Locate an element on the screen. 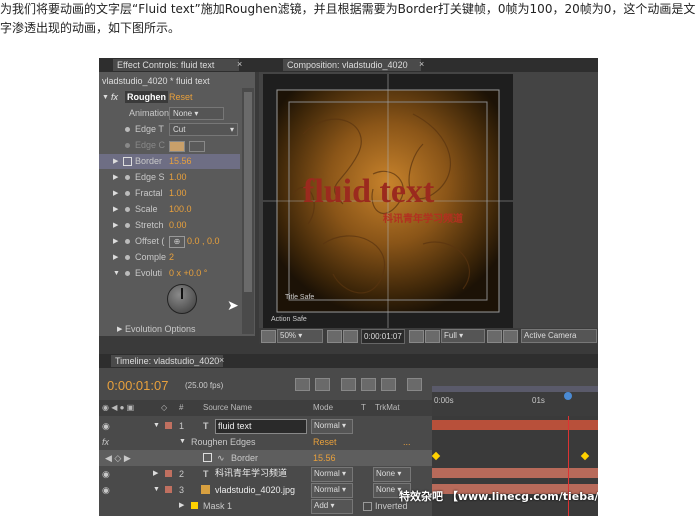  scroll-thumb is located at coordinates (248, 192).